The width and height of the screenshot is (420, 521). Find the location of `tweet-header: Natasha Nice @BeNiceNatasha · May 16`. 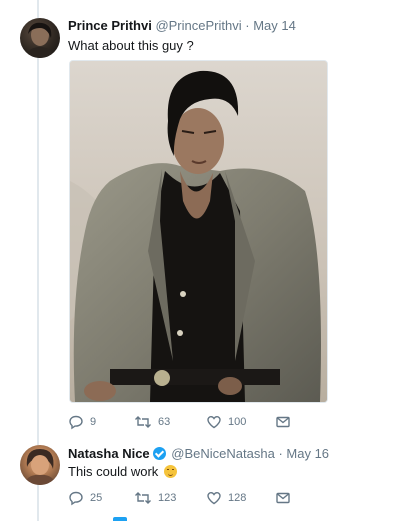

tweet-header: Natasha Nice @BeNiceNatasha · May 16 is located at coordinates (198, 453).